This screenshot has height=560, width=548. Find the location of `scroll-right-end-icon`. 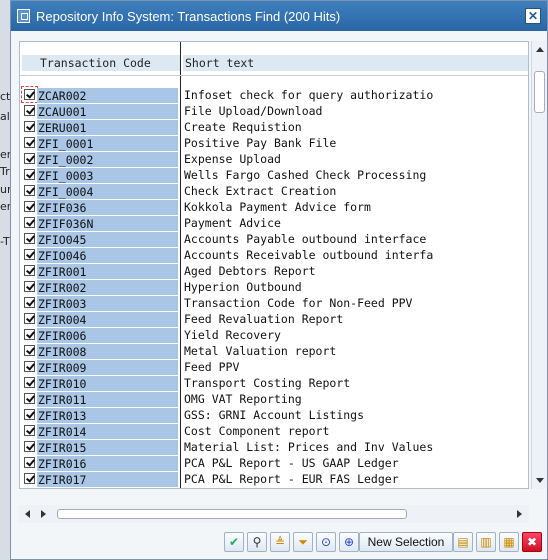

scroll-right-end-icon is located at coordinates (519, 514).